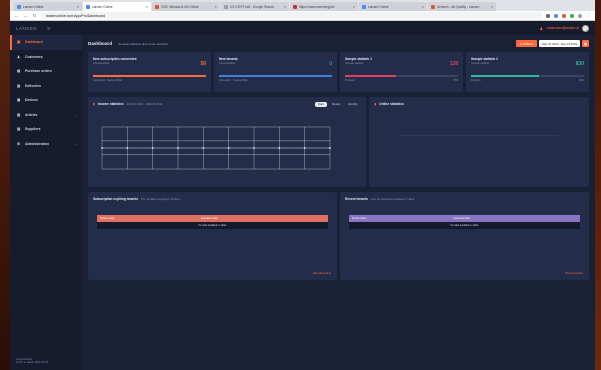 This screenshot has height=370, width=601. I want to click on stat-title: Sample statistic 1, so click(358, 59).